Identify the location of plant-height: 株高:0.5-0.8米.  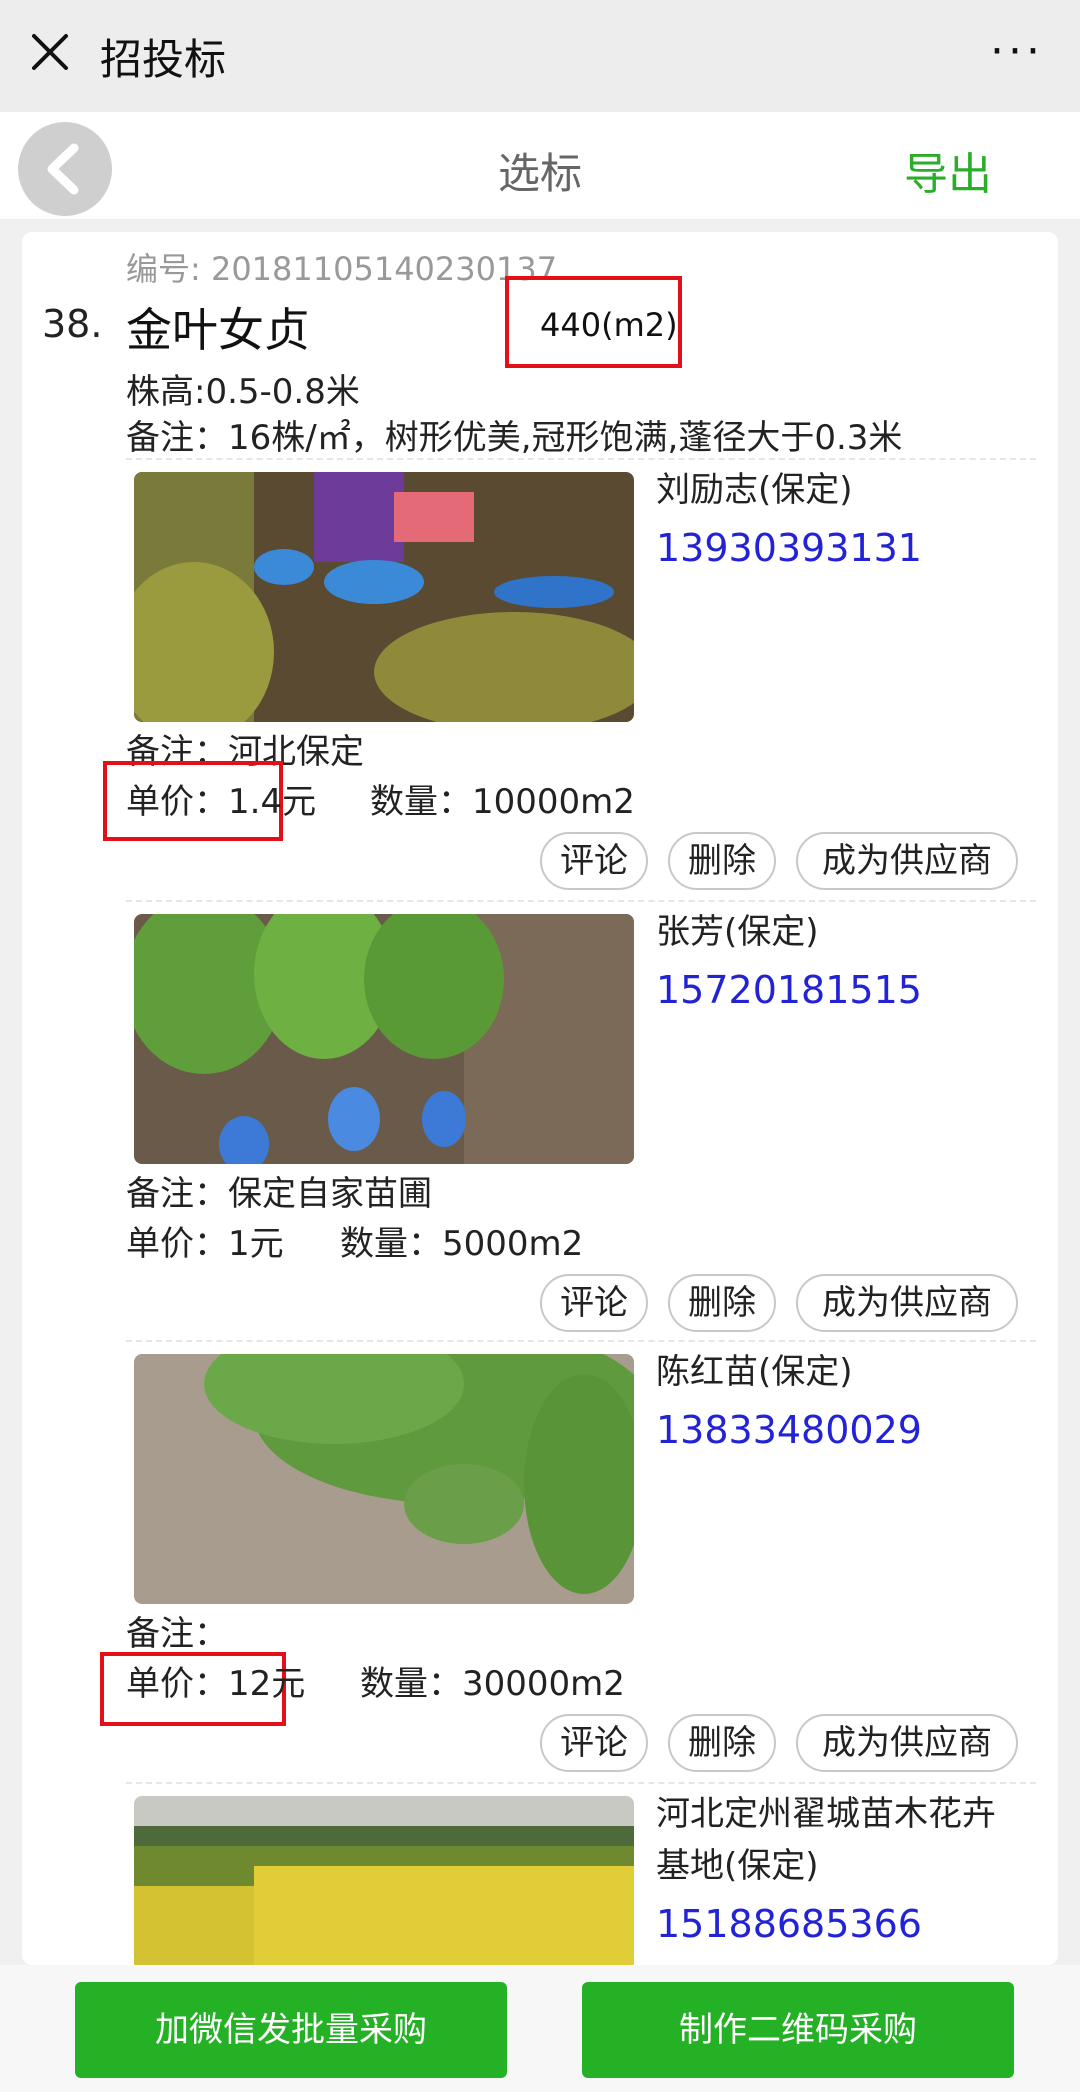
(243, 392).